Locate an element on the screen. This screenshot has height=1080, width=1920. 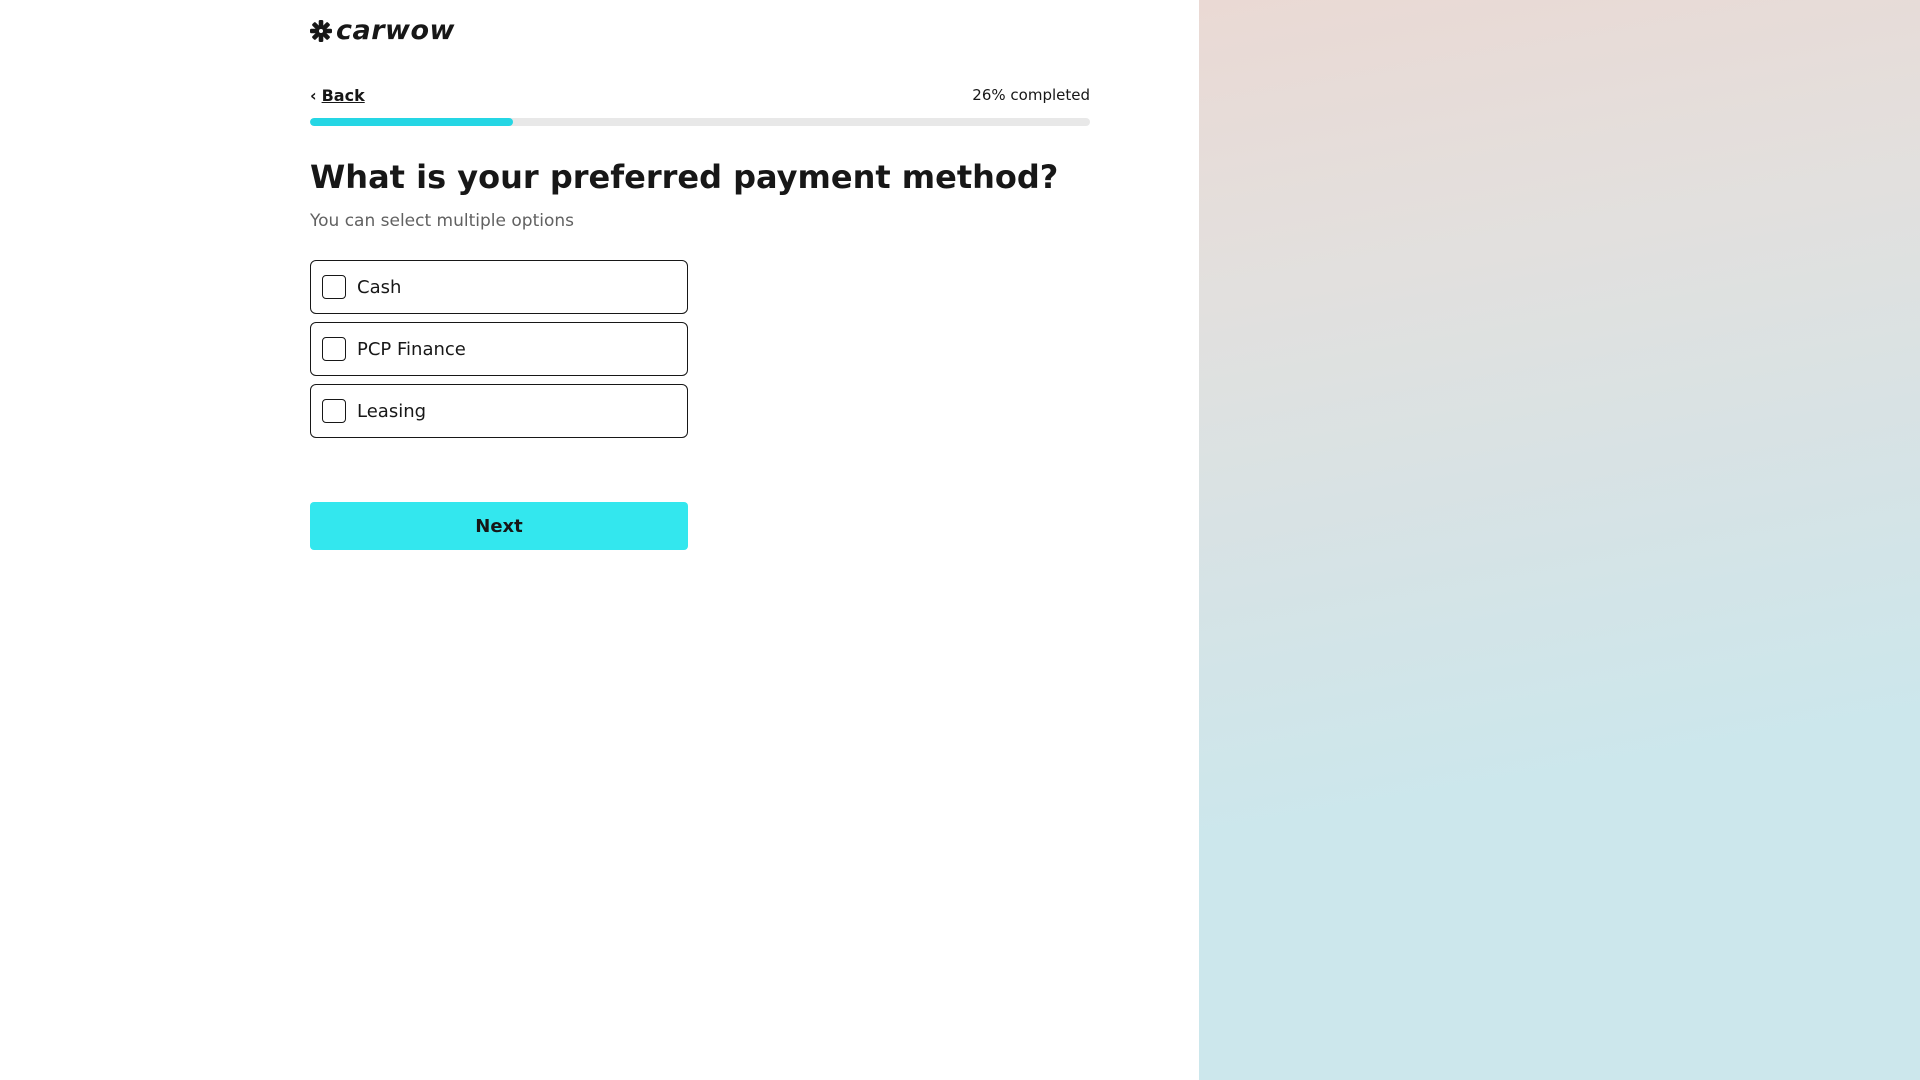
option-cash: Cash is located at coordinates (499, 287).